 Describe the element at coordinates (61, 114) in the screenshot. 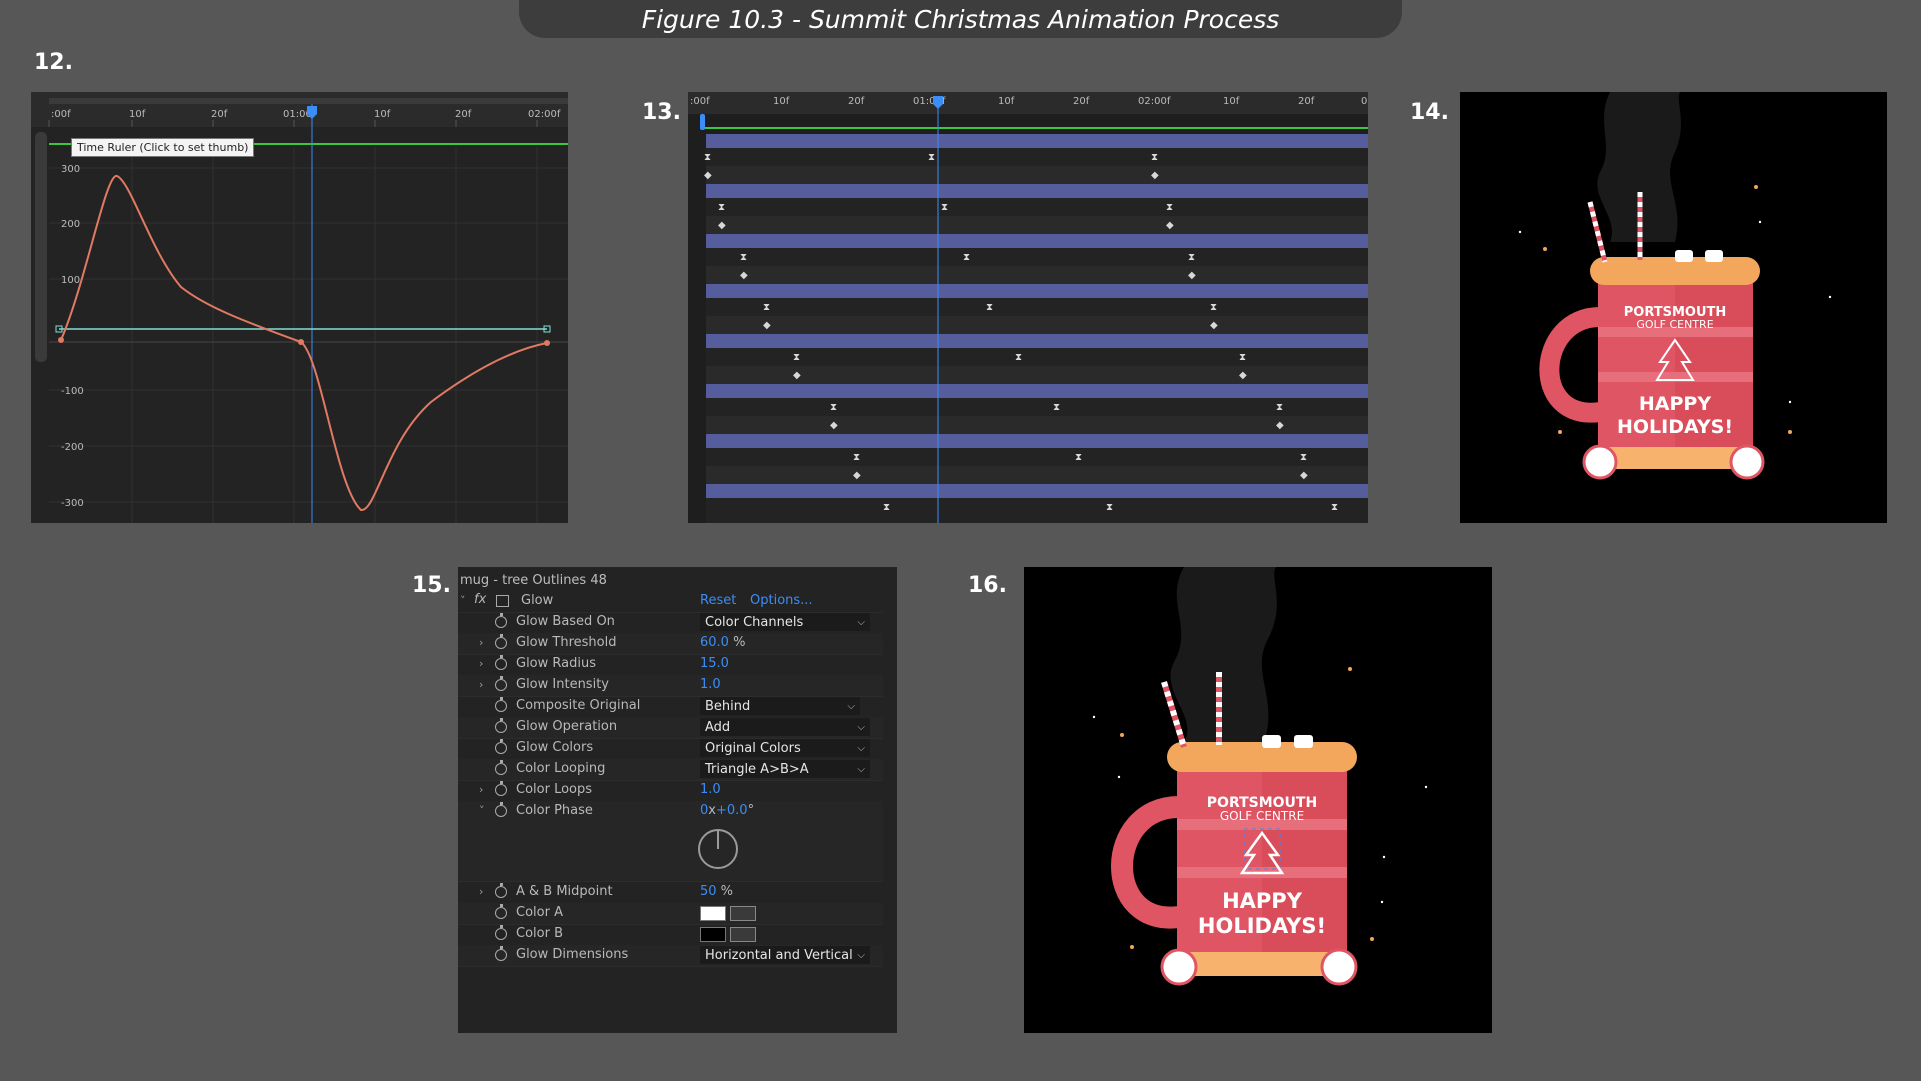

I see `ruler-label: :00f` at that location.